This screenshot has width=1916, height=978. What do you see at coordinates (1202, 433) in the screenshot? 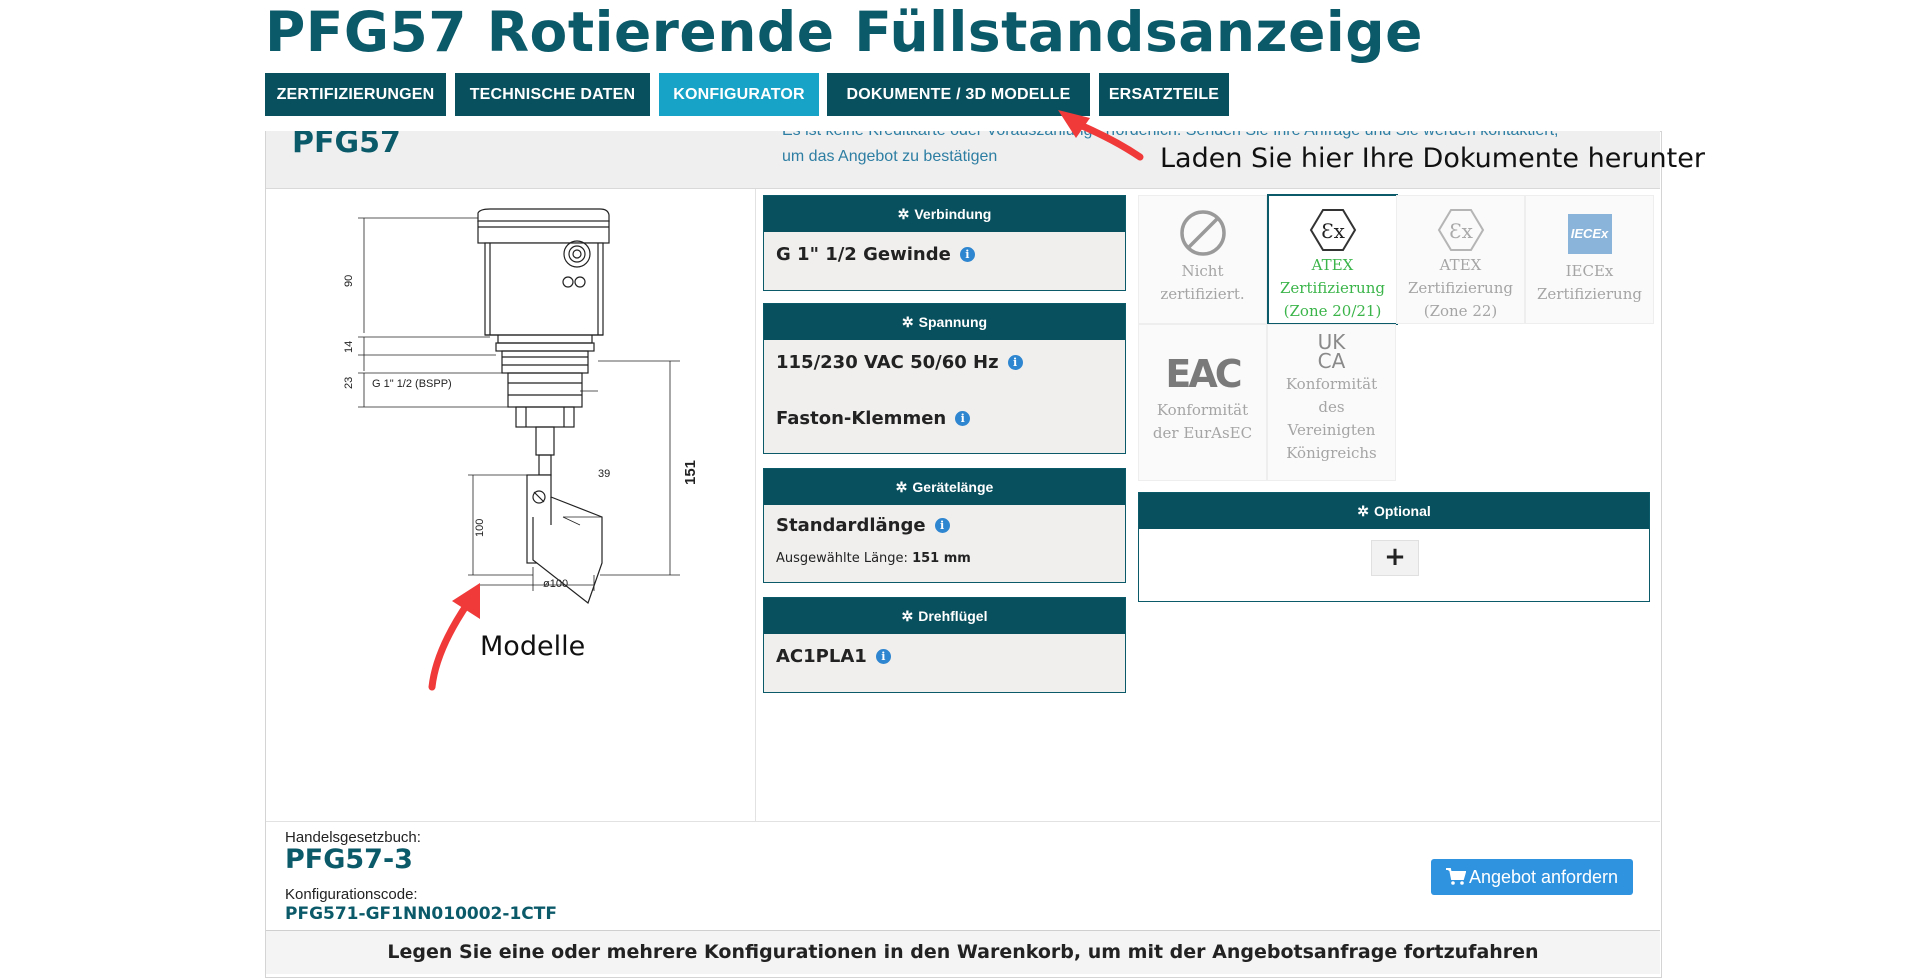
I see `cert-label-line: der EurAsEC` at bounding box center [1202, 433].